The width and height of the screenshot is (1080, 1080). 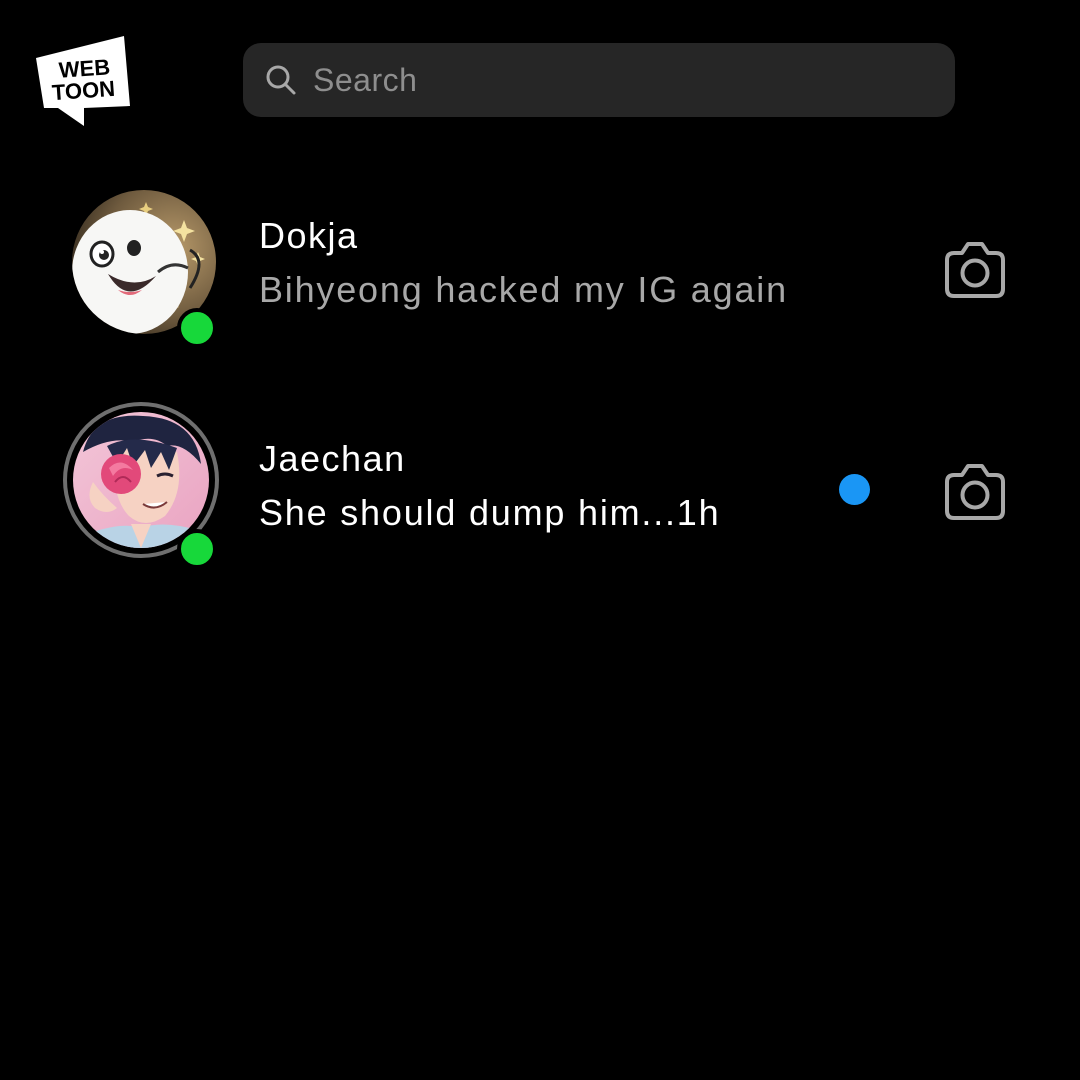 What do you see at coordinates (332, 458) in the screenshot?
I see `contact-name: Jaechan` at bounding box center [332, 458].